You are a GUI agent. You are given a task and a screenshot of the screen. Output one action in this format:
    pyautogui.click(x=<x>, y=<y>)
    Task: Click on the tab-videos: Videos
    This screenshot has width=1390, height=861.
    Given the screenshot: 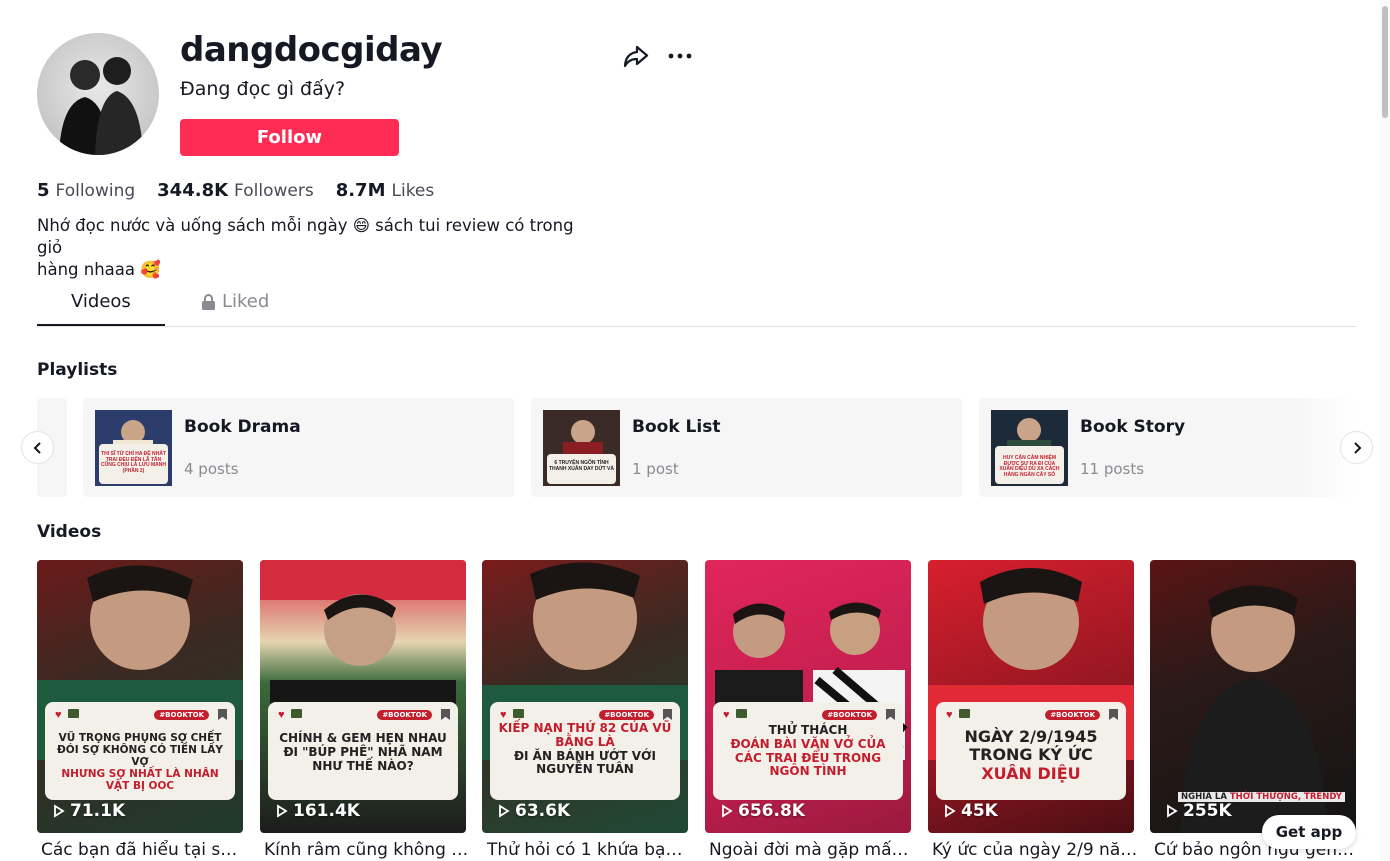 What is the action you would take?
    pyautogui.click(x=101, y=301)
    